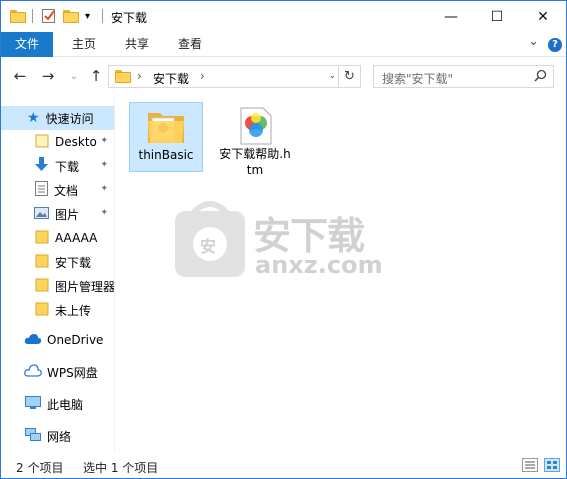 The width and height of the screenshot is (567, 479). Describe the element at coordinates (255, 126) in the screenshot. I see `htm-file-icon` at that location.